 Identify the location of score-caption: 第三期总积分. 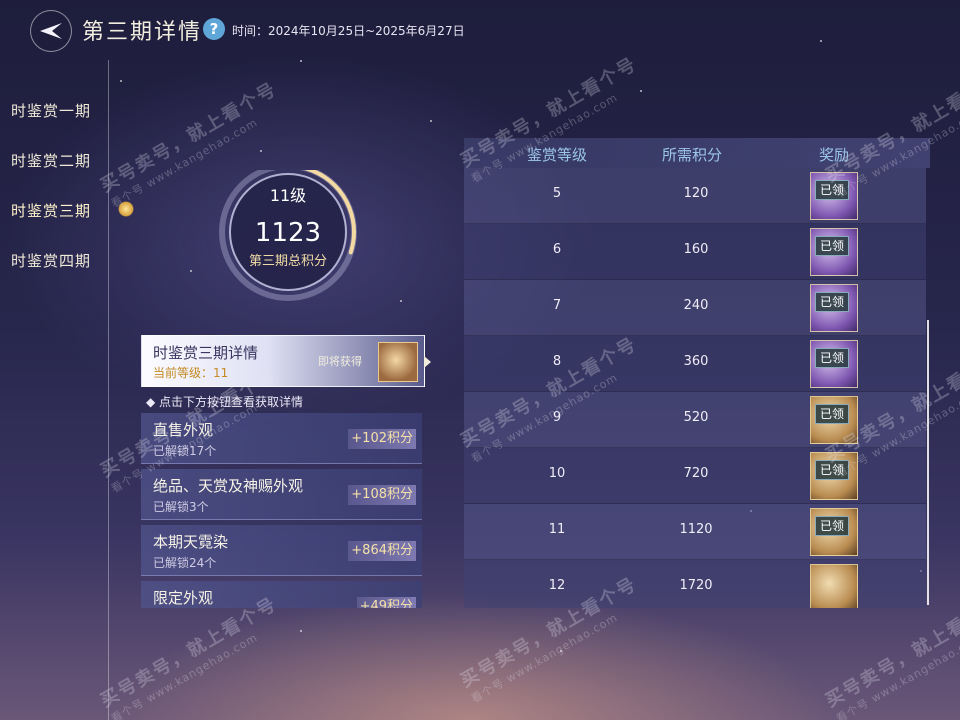
(287, 261).